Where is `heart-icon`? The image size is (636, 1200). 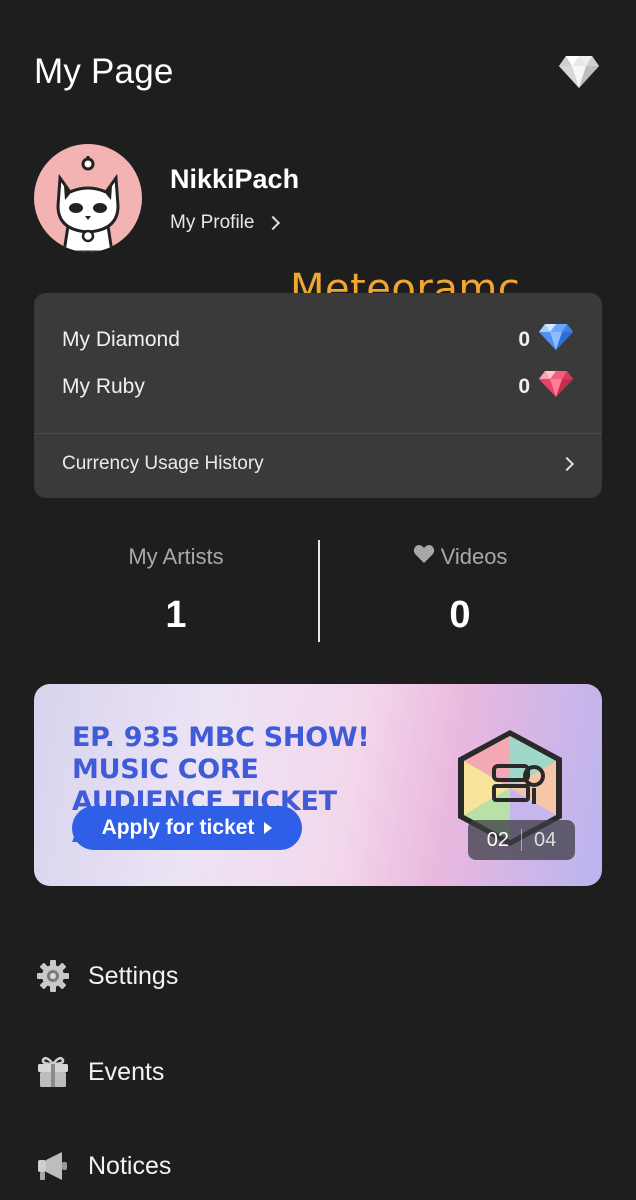 heart-icon is located at coordinates (424, 557).